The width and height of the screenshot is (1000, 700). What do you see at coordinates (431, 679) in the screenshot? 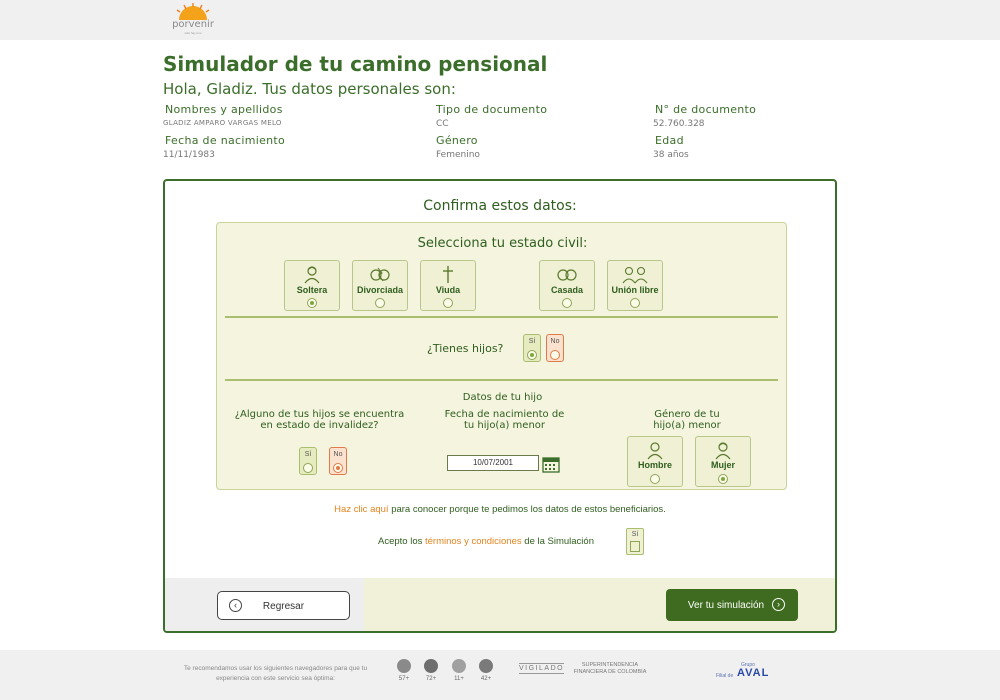
I see `chrome-version: 72+` at bounding box center [431, 679].